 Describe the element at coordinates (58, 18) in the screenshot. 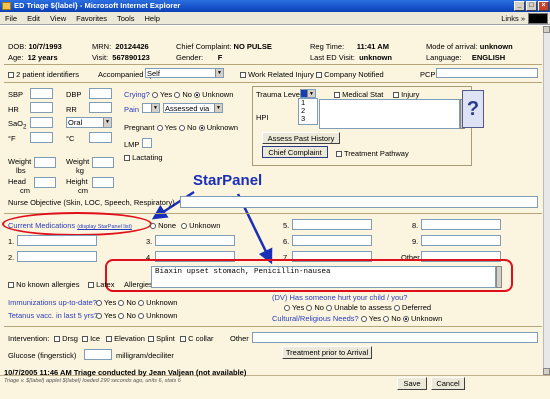

I see `menu-view: View` at that location.